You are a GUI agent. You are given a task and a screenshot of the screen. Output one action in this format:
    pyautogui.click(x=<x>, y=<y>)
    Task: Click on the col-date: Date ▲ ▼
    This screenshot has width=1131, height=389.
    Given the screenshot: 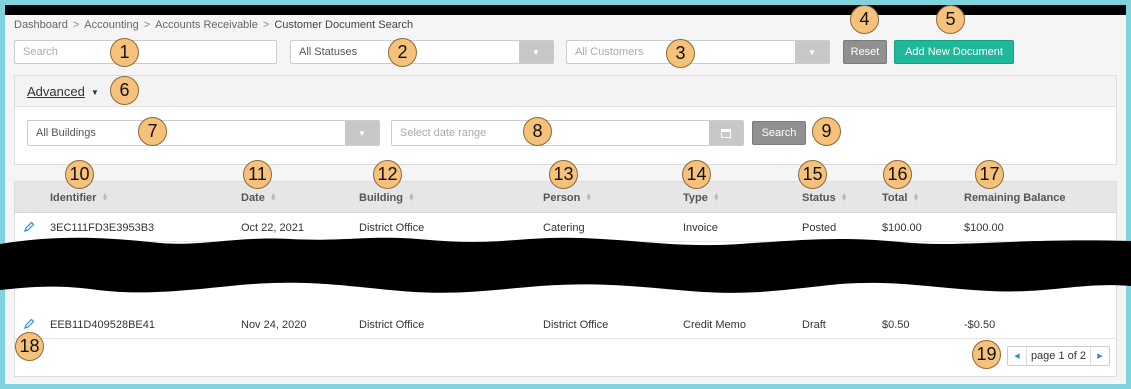 What is the action you would take?
    pyautogui.click(x=259, y=198)
    